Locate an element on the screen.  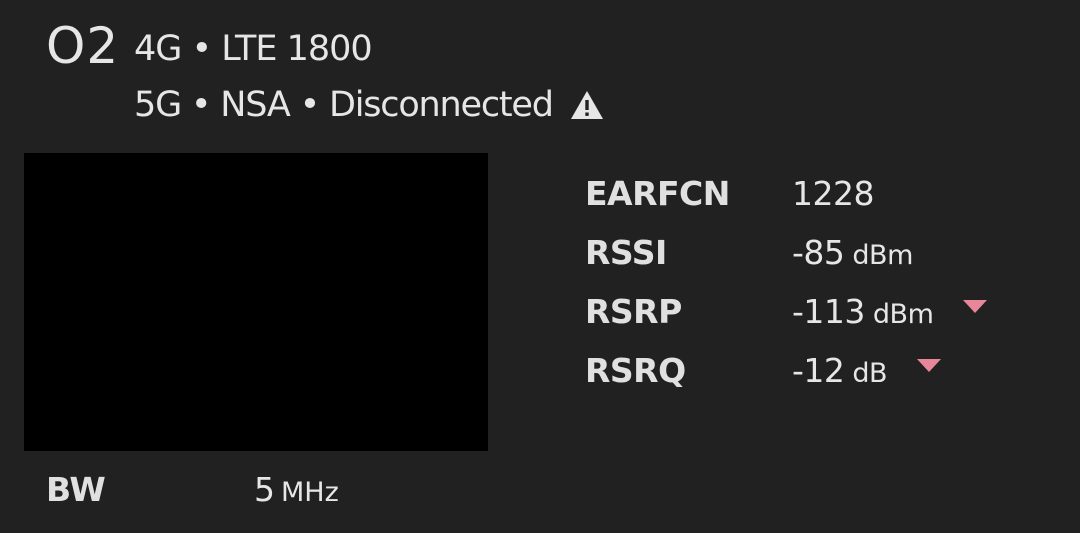
metric-value: -85 dBm is located at coordinates (852, 252).